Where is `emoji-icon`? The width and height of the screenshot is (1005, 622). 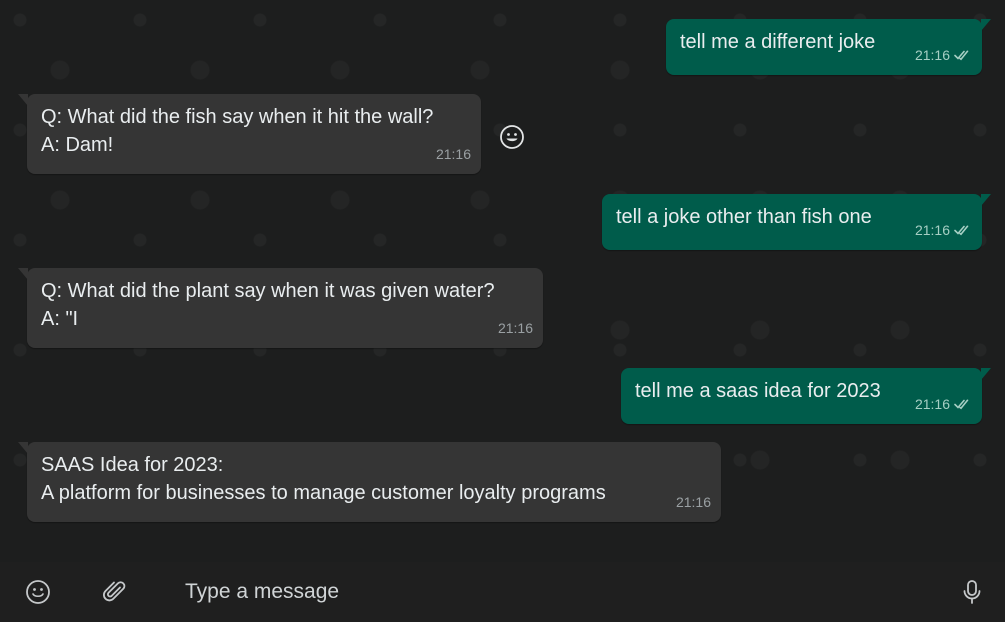
emoji-icon is located at coordinates (38, 592).